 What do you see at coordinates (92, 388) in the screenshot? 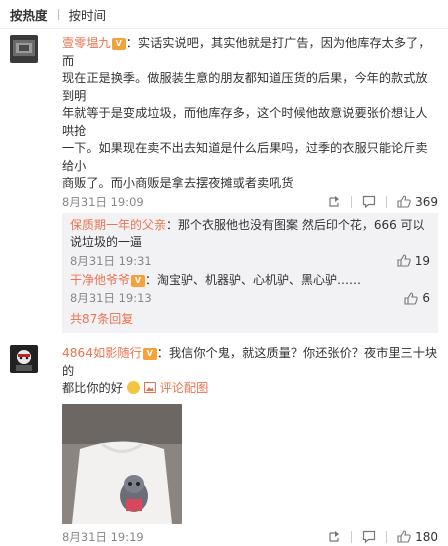
I see `comment-line: 都比你的好` at bounding box center [92, 388].